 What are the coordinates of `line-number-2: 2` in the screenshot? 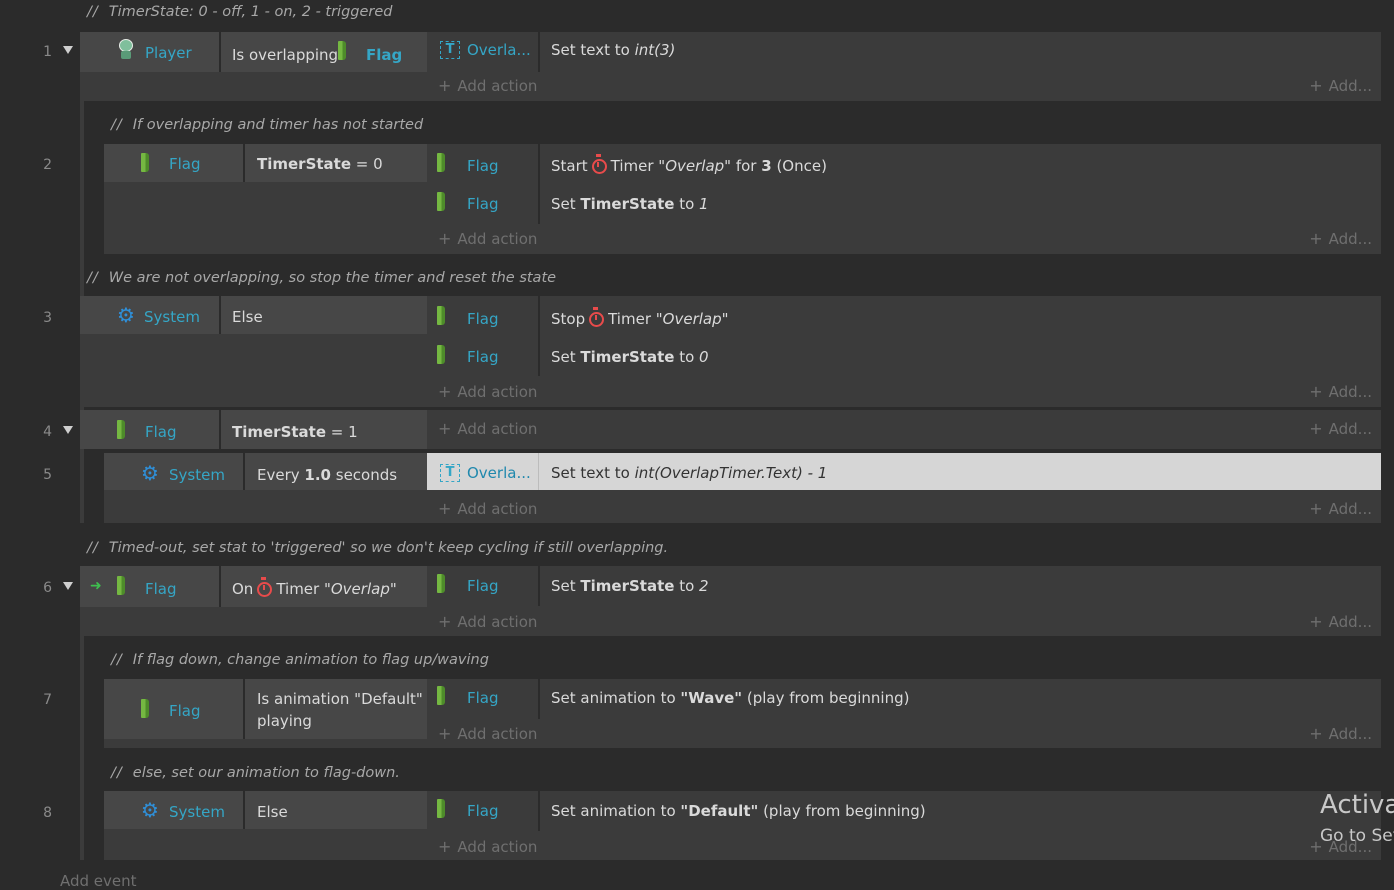 It's located at (47, 165).